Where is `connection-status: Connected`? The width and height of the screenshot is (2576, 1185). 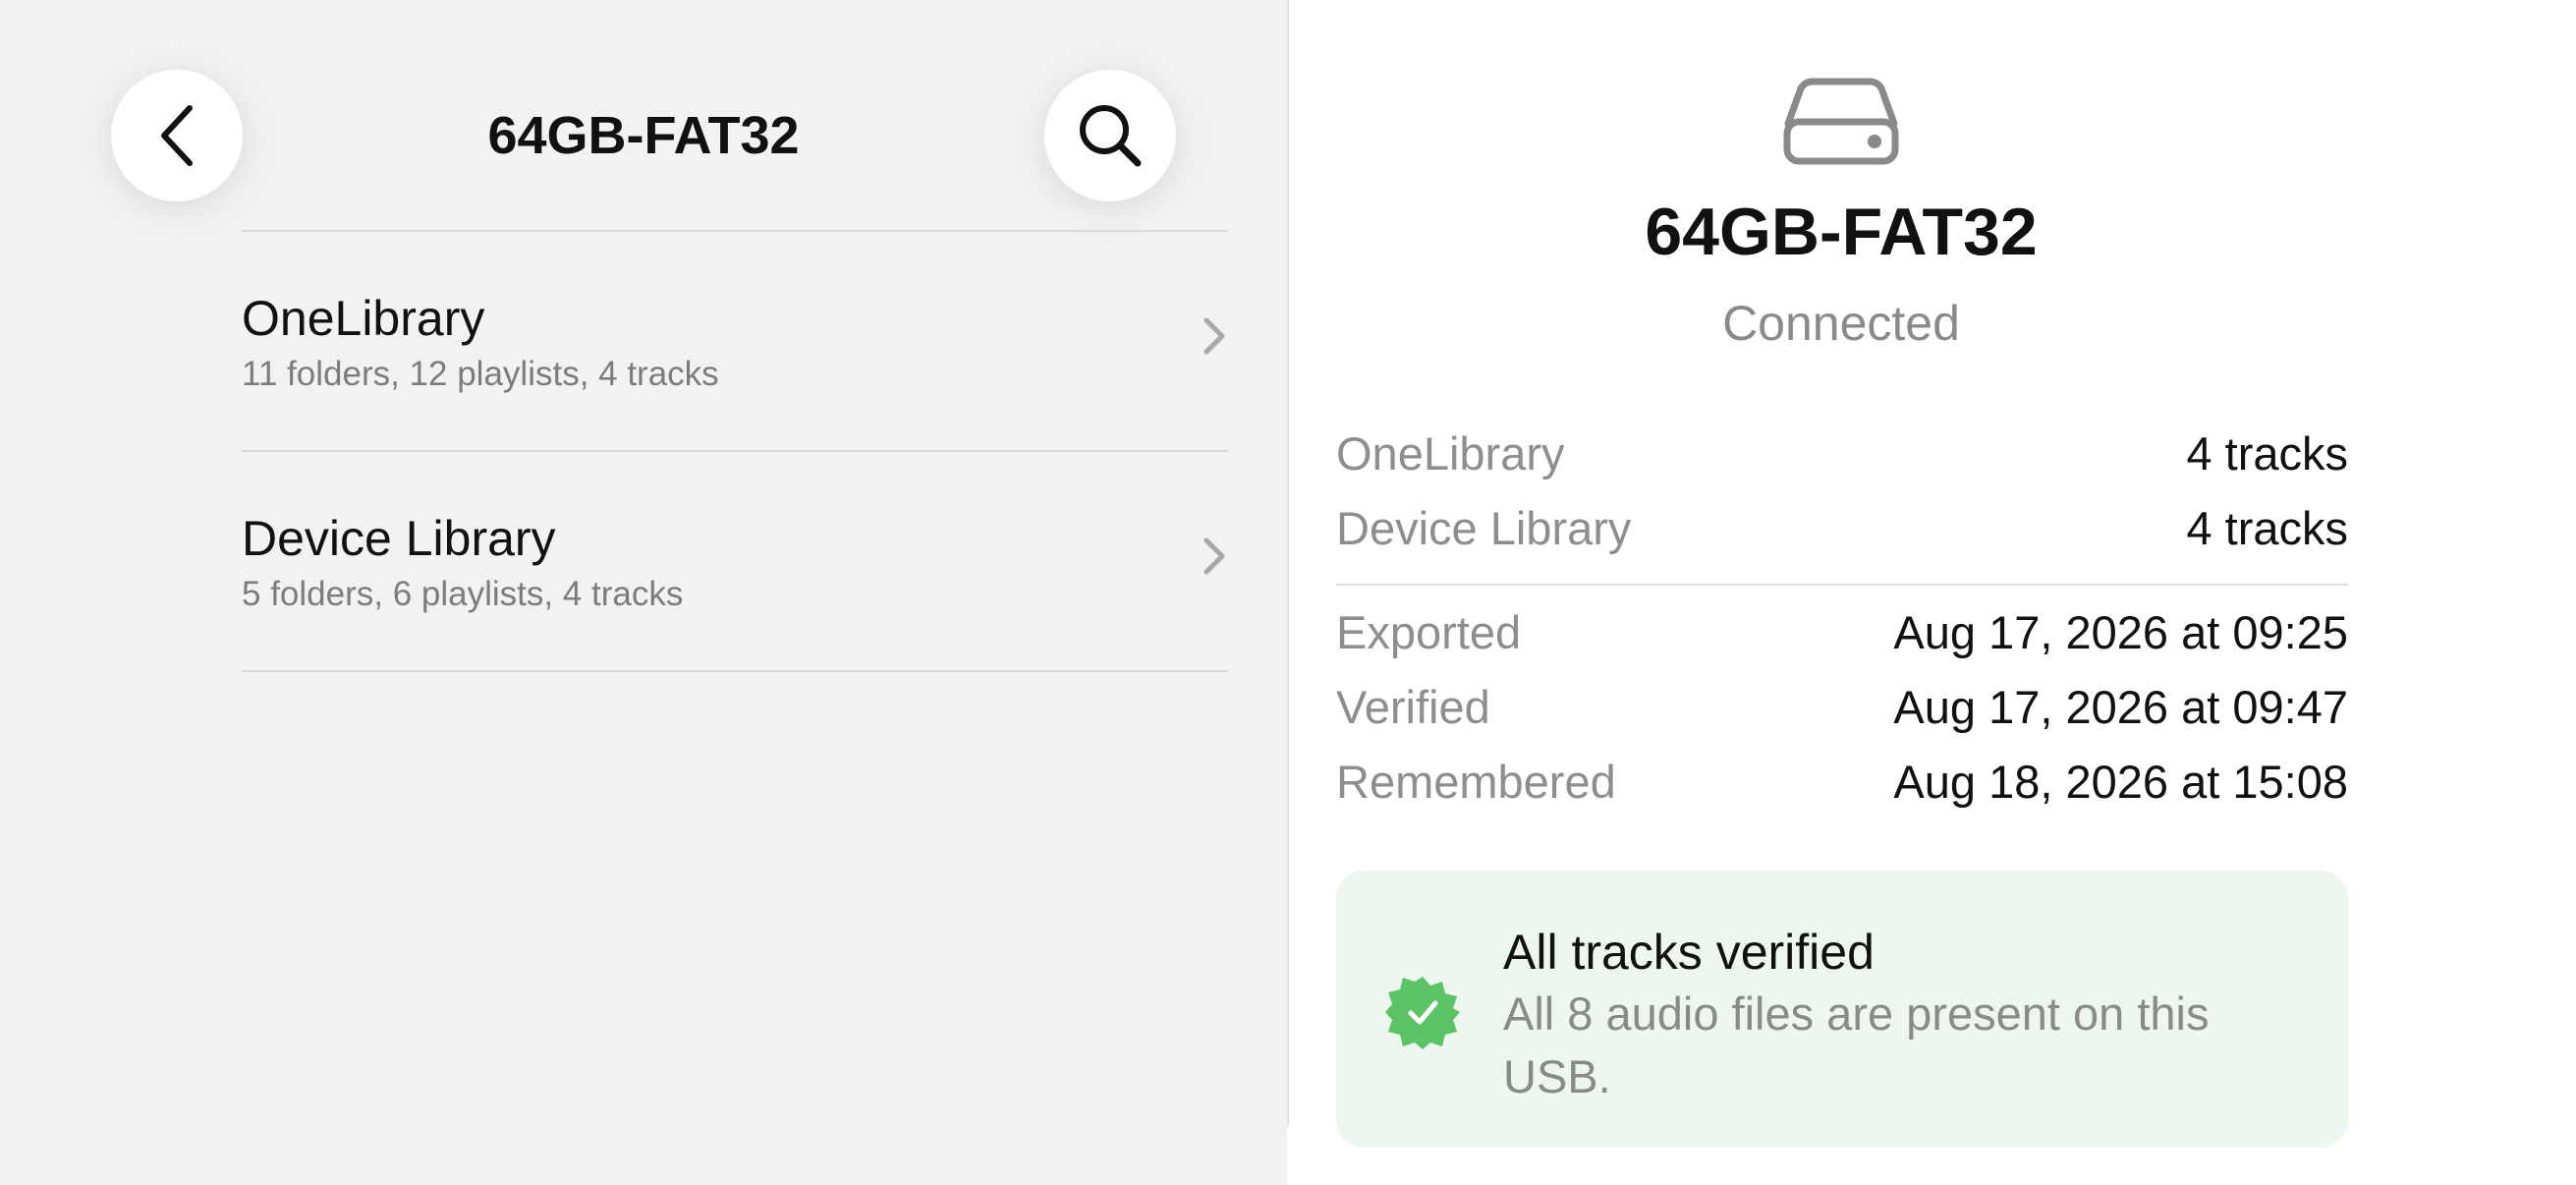 connection-status: Connected is located at coordinates (1841, 323).